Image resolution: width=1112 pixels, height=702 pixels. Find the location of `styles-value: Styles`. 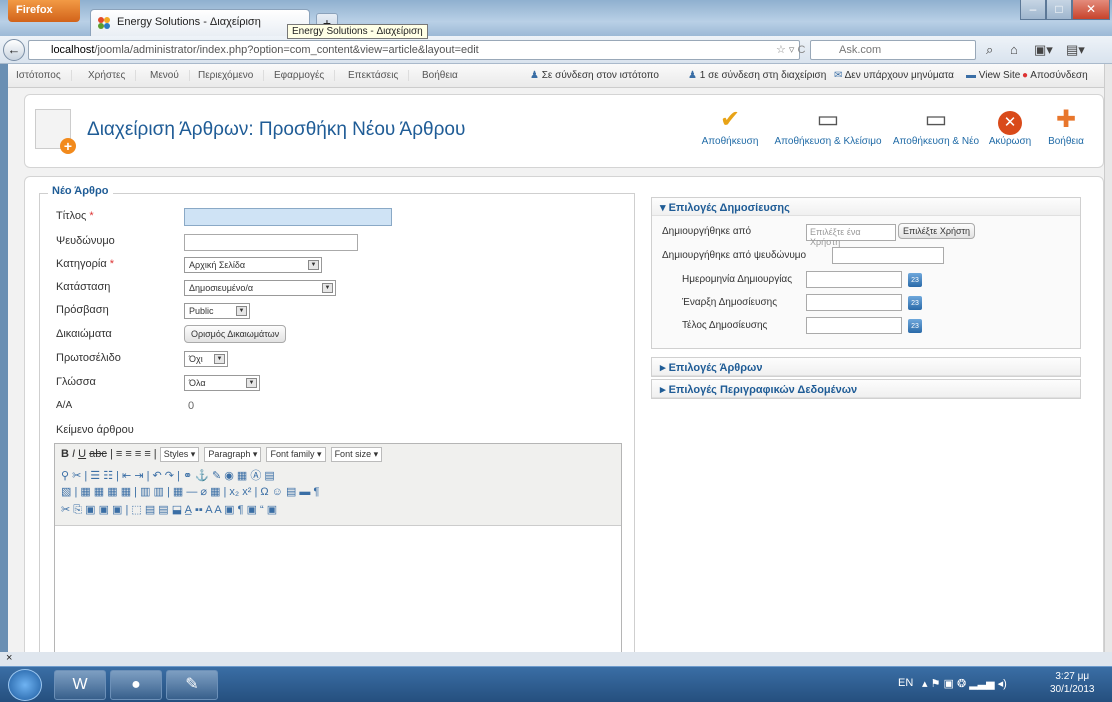

styles-value: Styles is located at coordinates (176, 454).